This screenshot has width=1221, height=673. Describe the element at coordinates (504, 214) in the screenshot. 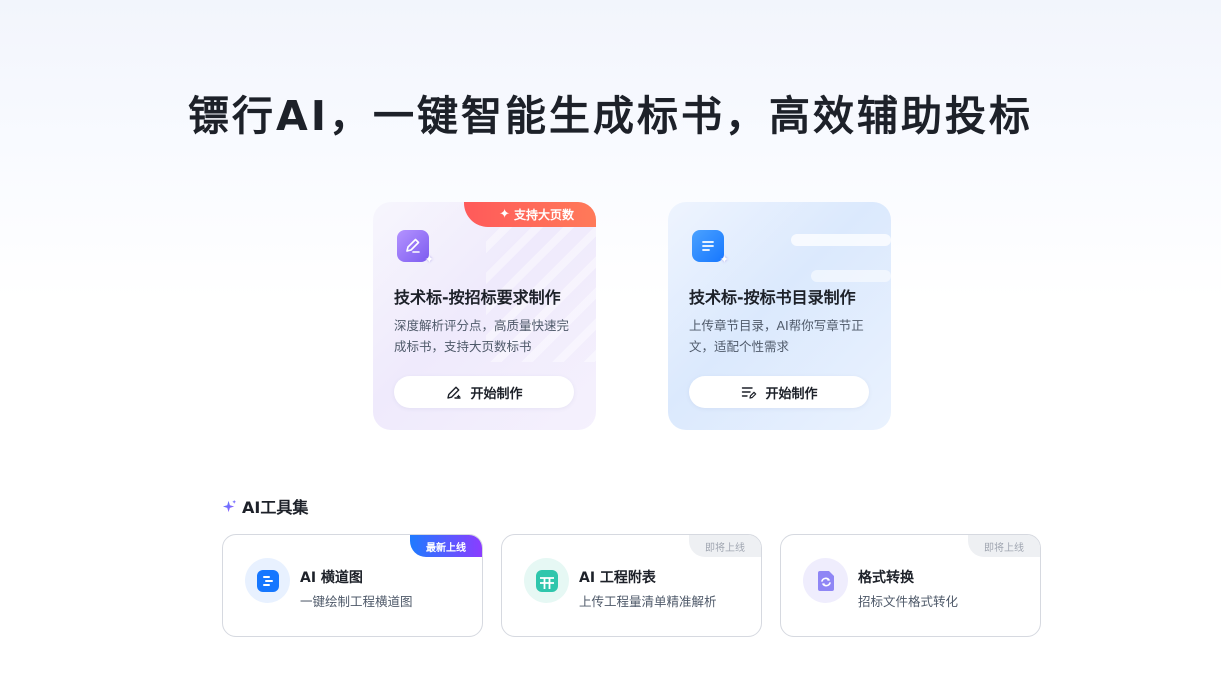

I see `sparkle-icon: ✦` at that location.